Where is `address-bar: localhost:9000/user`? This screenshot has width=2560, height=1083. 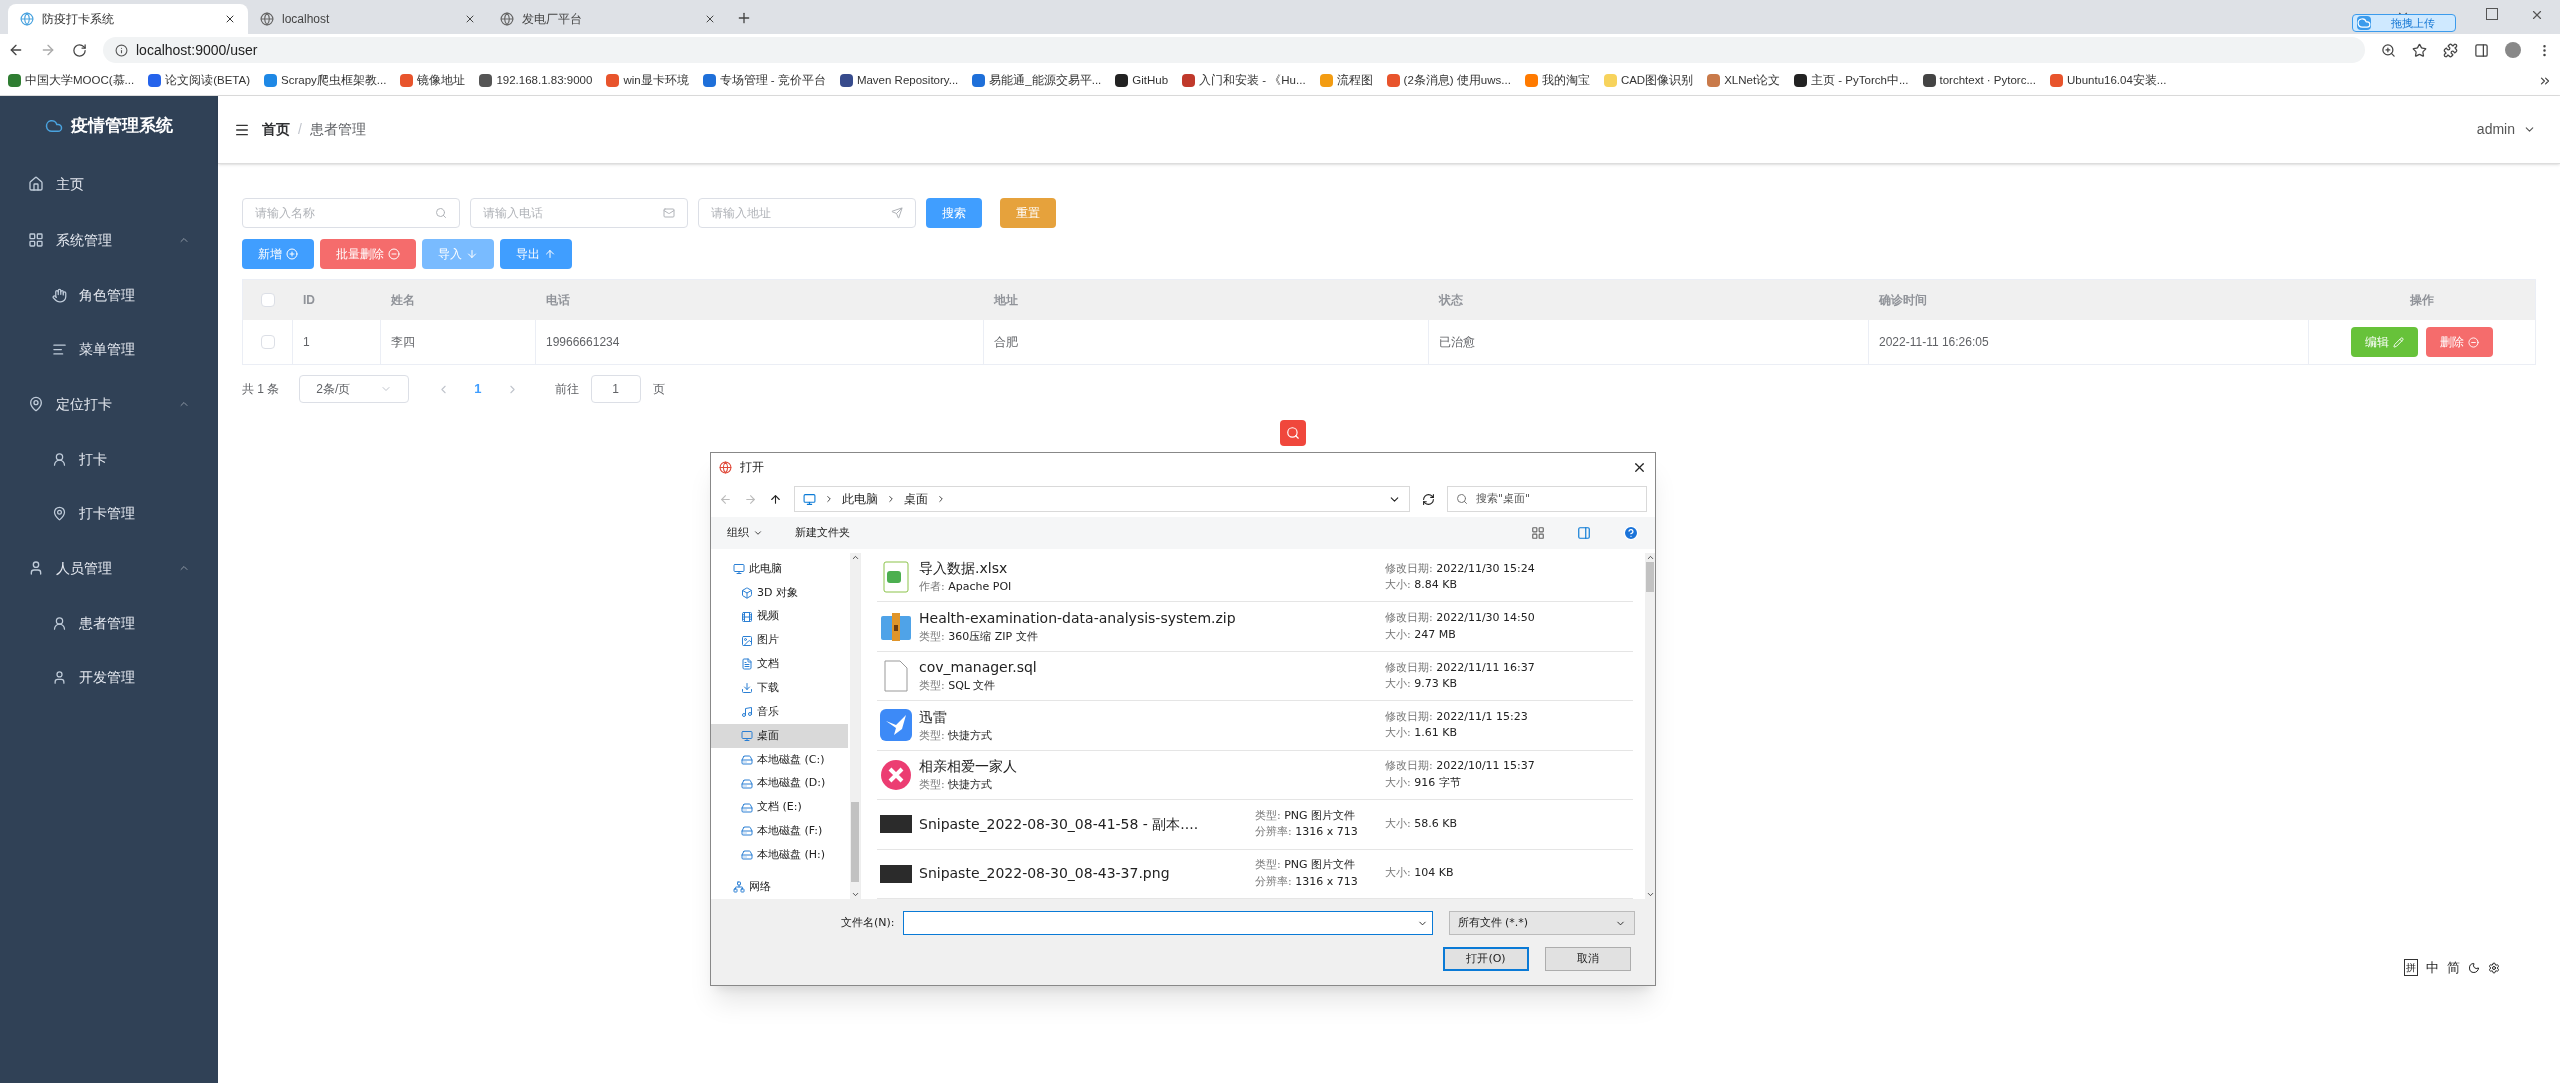
address-bar: localhost:9000/user is located at coordinates (1234, 50).